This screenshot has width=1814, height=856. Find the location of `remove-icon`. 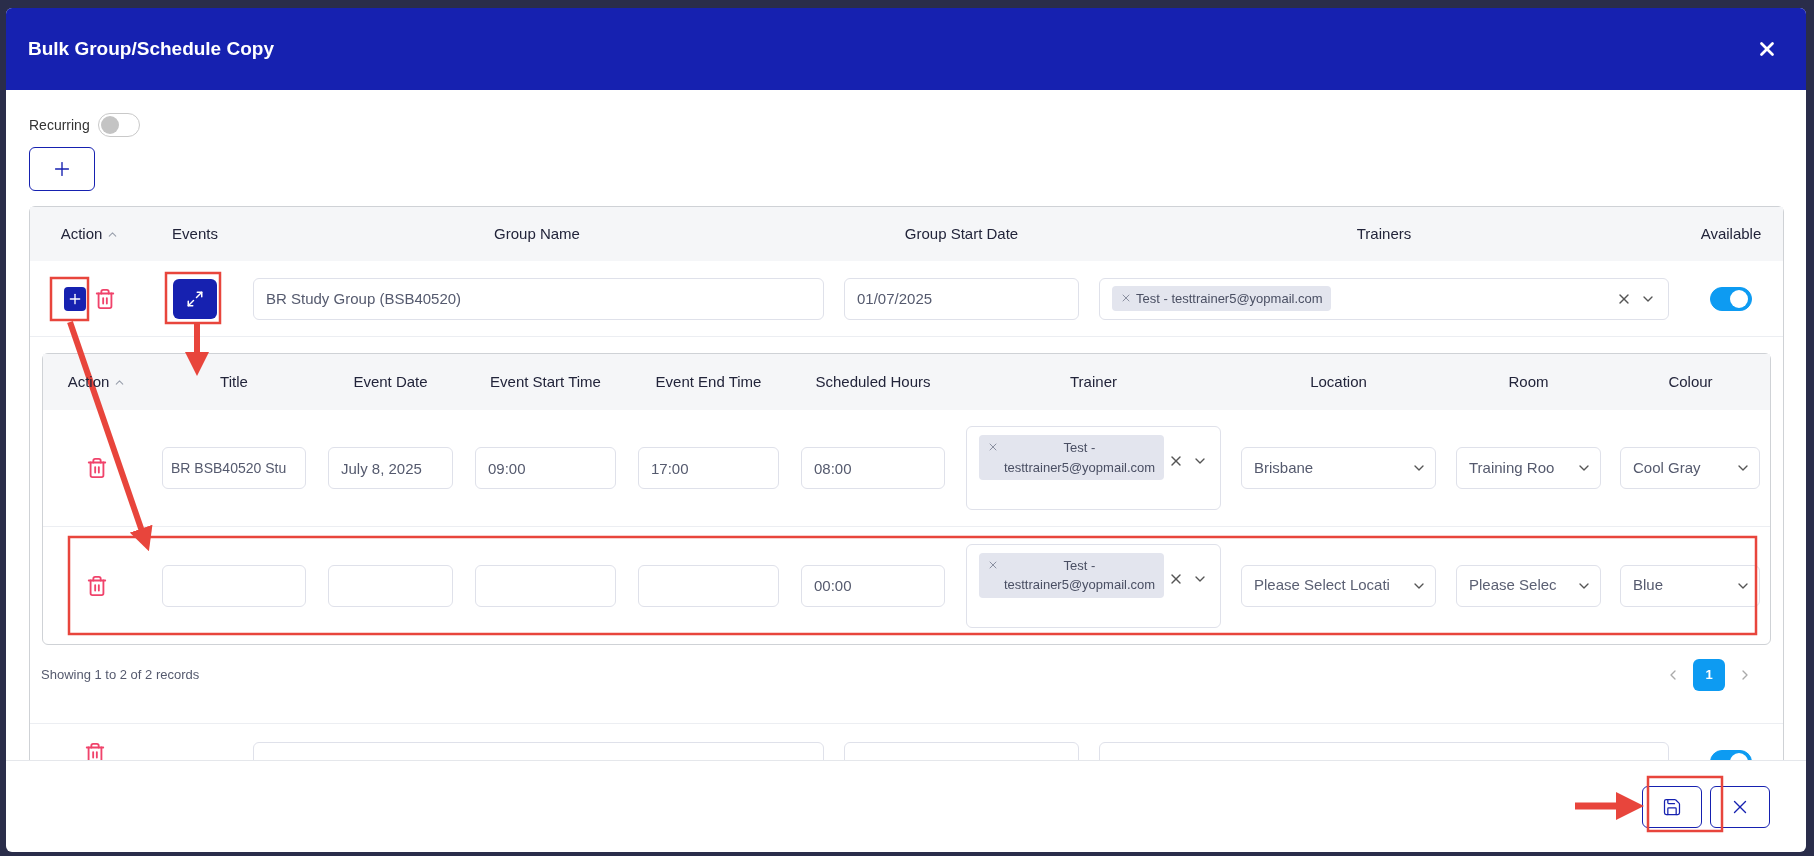

remove-icon is located at coordinates (993, 447).